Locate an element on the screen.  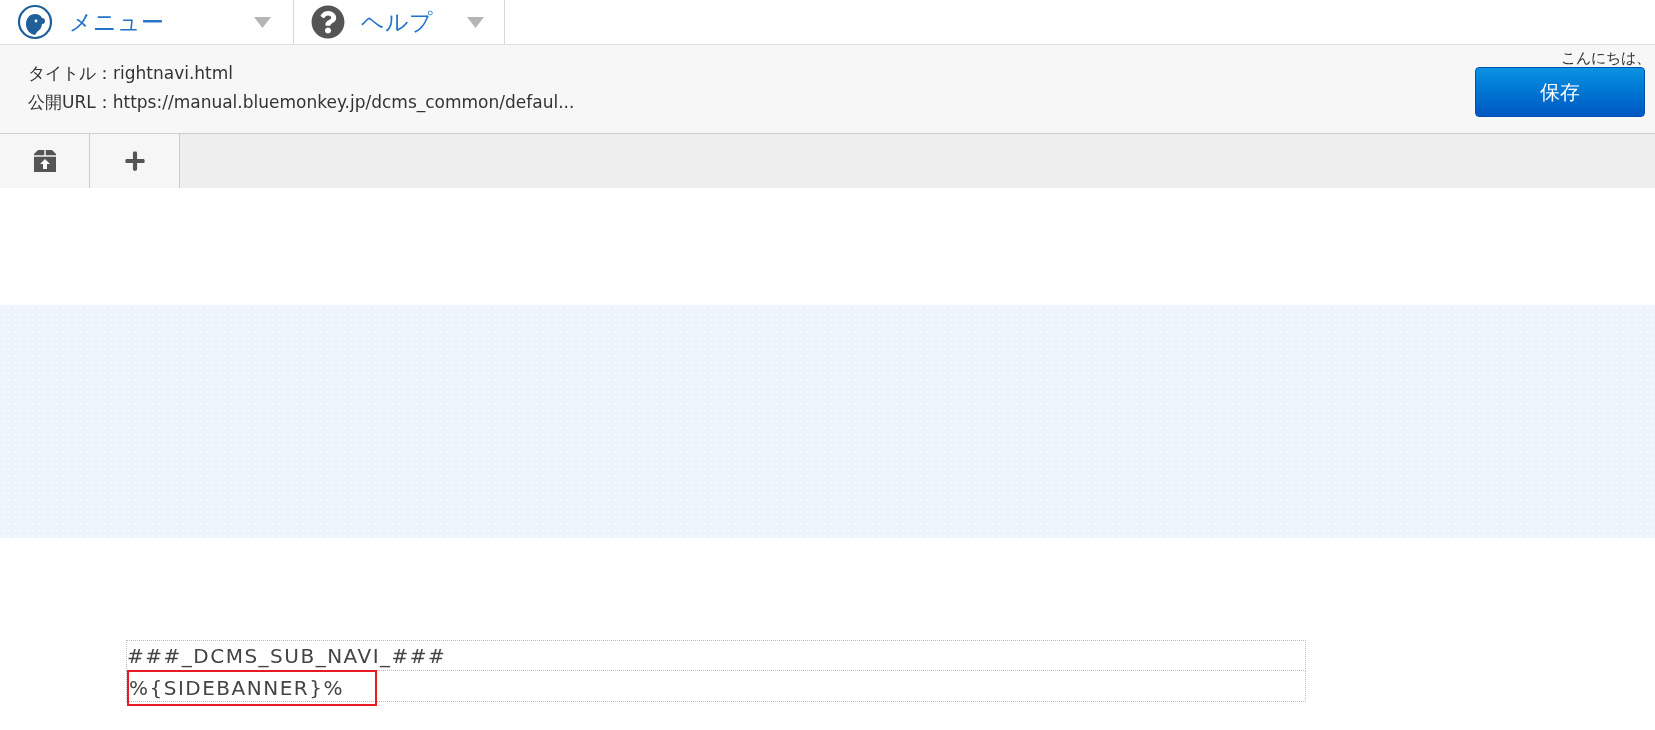
greeting-text: こんにちは、 is located at coordinates (1606, 58).